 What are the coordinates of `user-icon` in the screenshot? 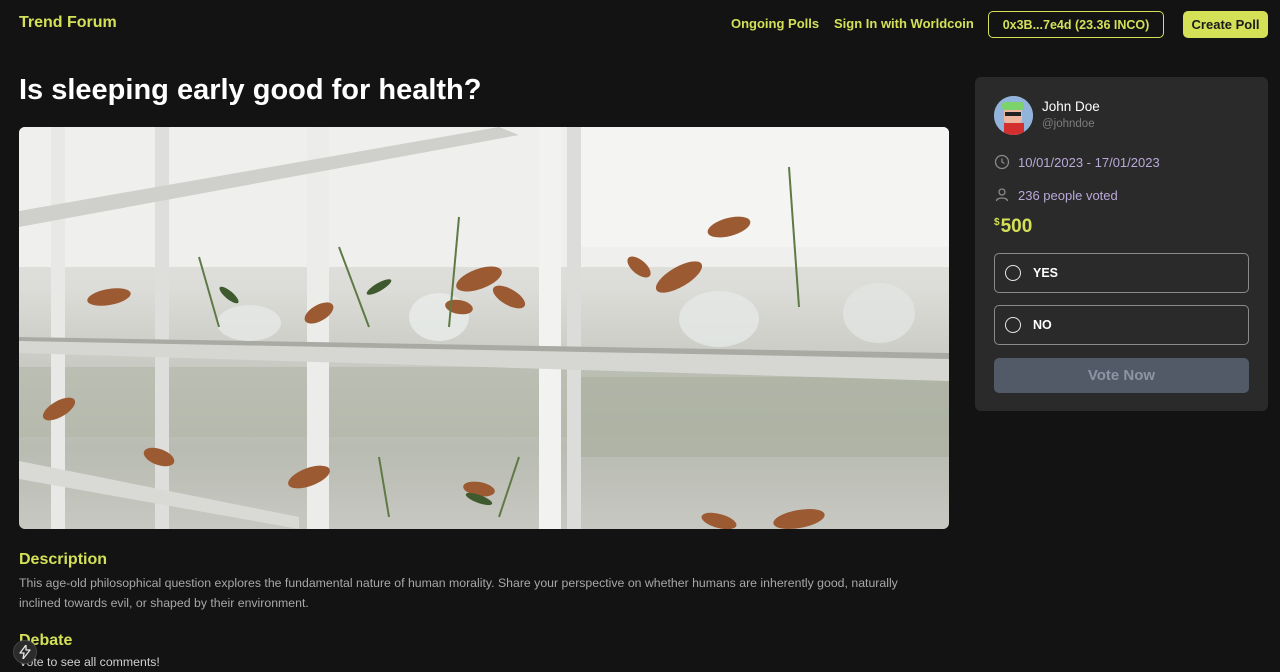 It's located at (1002, 195).